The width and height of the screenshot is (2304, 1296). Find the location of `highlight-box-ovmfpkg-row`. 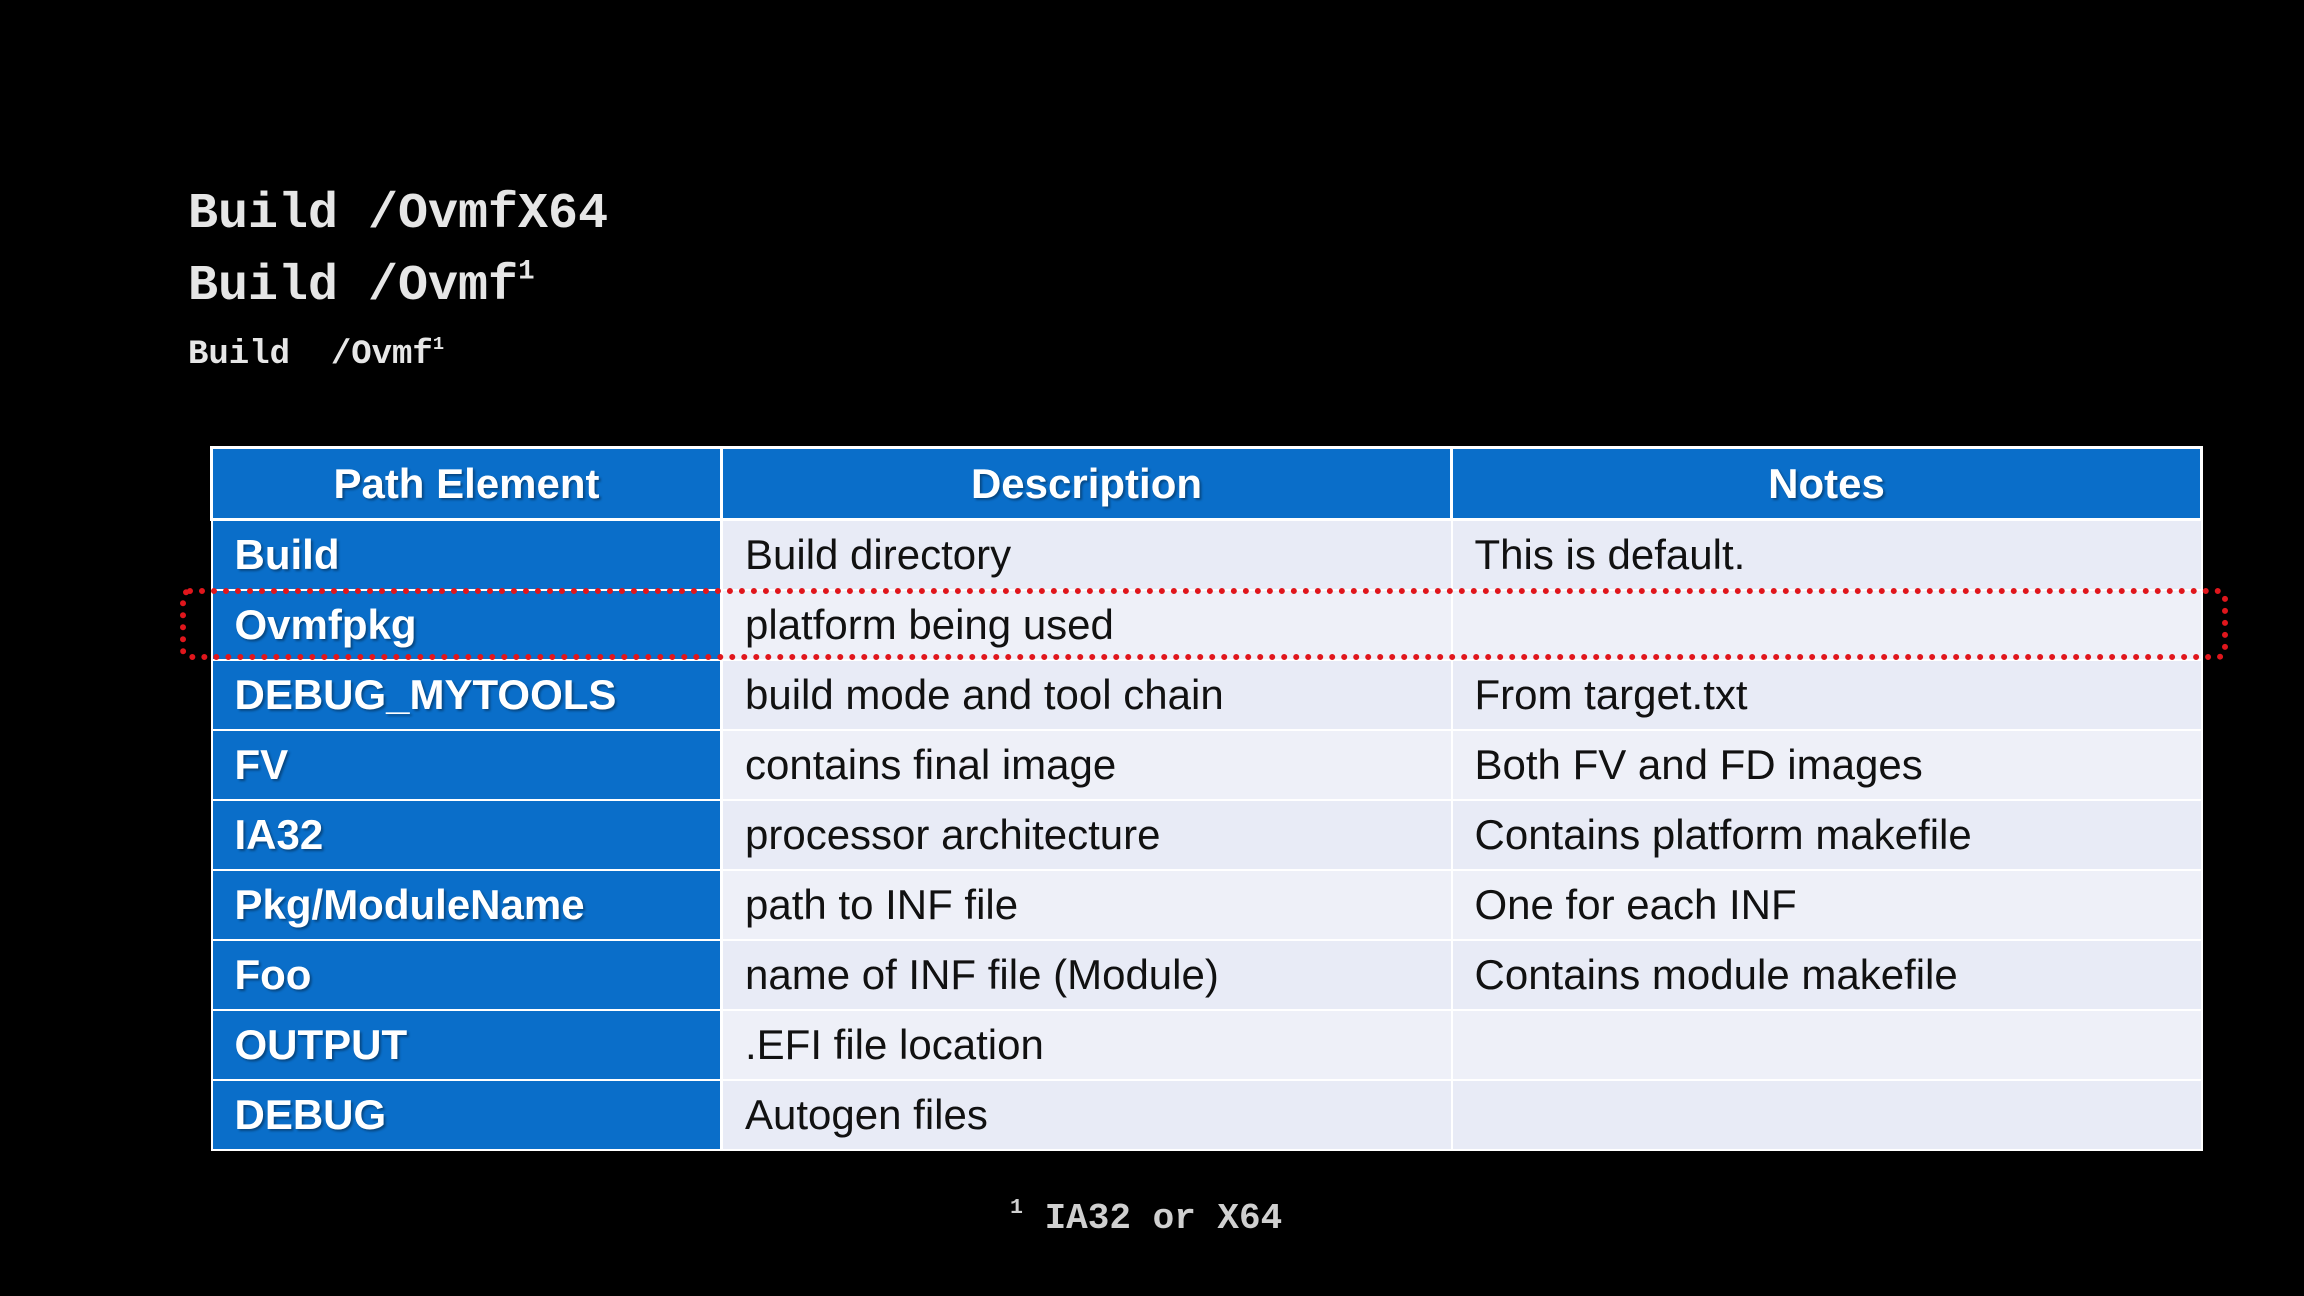

highlight-box-ovmfpkg-row is located at coordinates (1204, 624).